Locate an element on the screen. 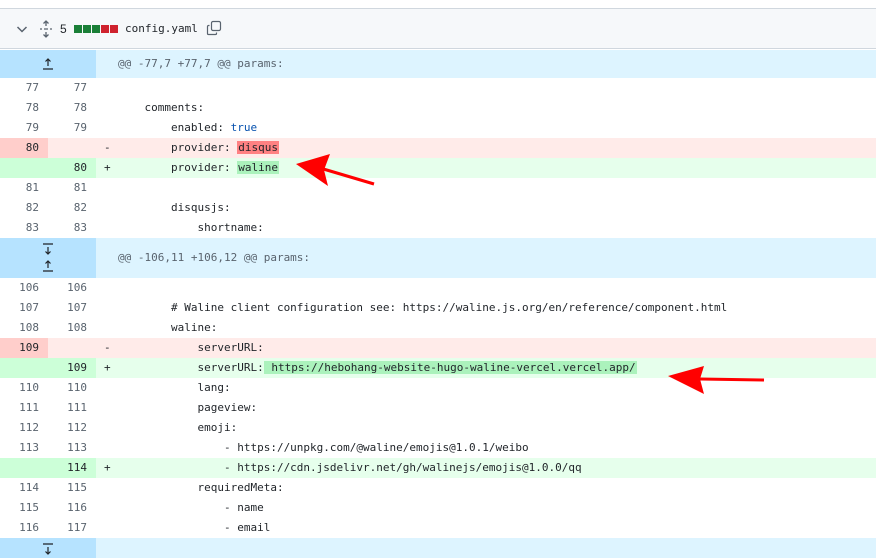 The height and width of the screenshot is (558, 876). old-line-number: 81 is located at coordinates (24, 188).